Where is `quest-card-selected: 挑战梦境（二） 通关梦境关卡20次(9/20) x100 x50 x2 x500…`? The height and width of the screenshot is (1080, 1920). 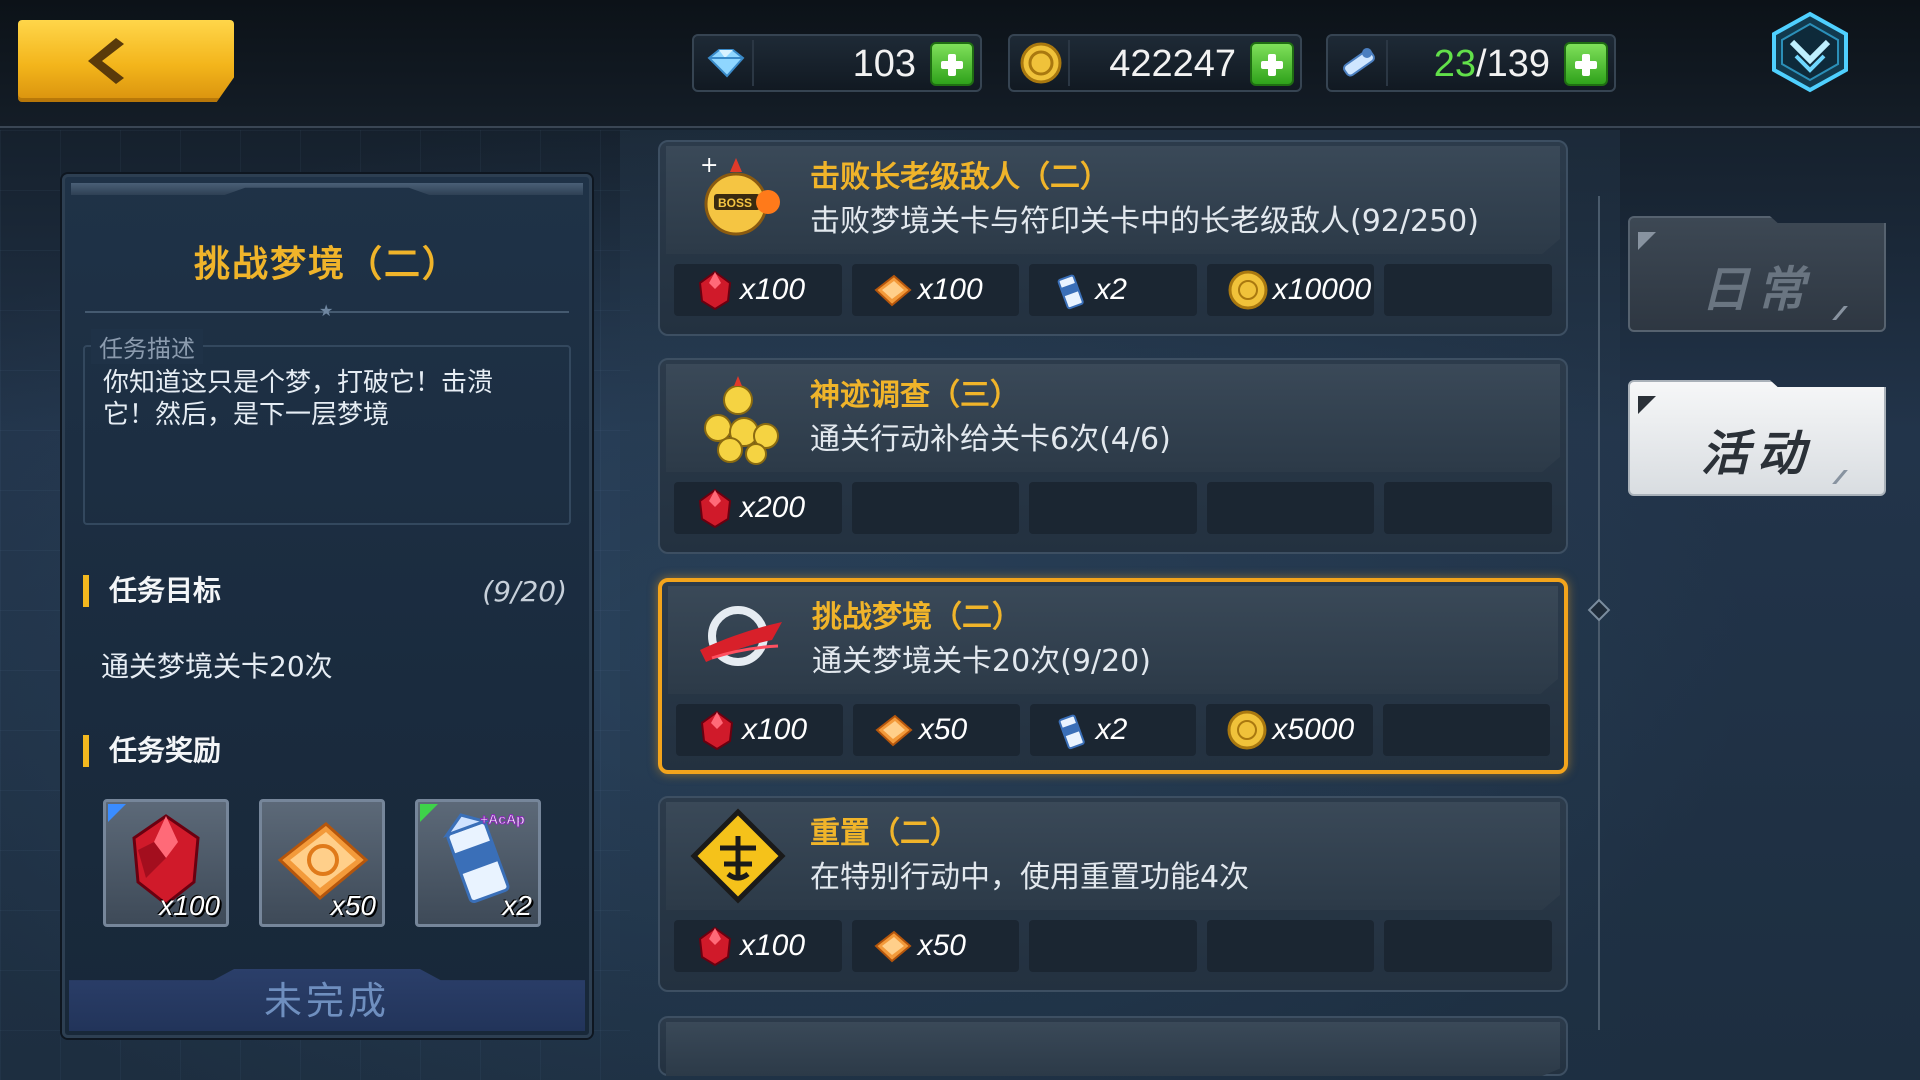
quest-card-selected: 挑战梦境（二） 通关梦境关卡20次(9/20) x100 x50 x2 x500… is located at coordinates (1113, 676).